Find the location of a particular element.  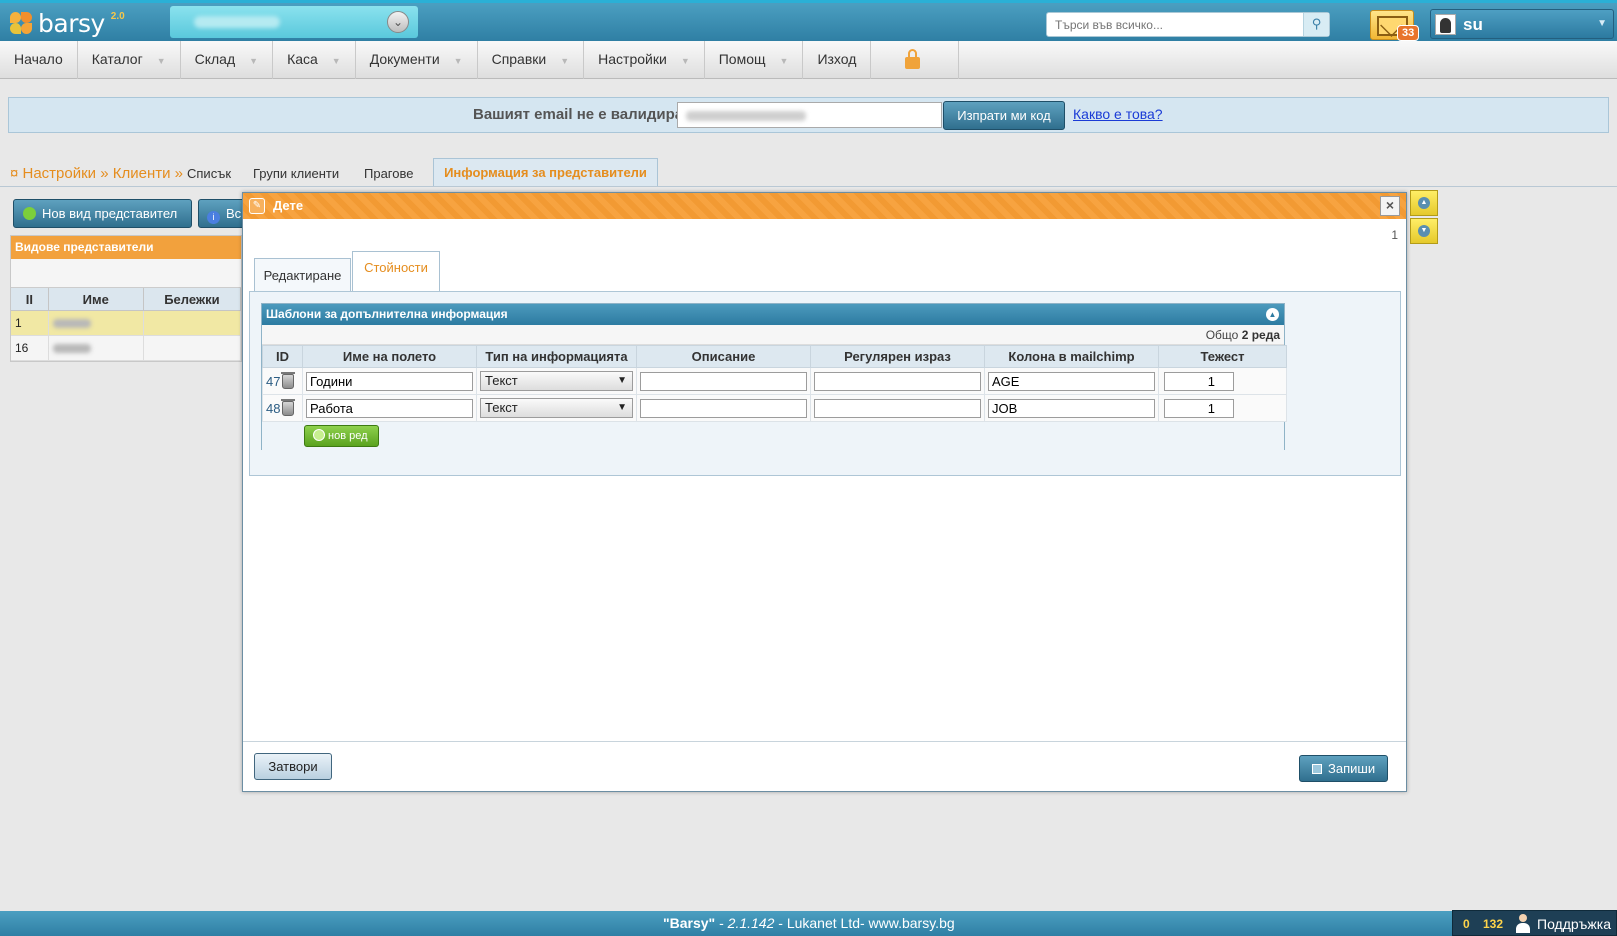

footer-brand: "Barsy" is located at coordinates (689, 923).